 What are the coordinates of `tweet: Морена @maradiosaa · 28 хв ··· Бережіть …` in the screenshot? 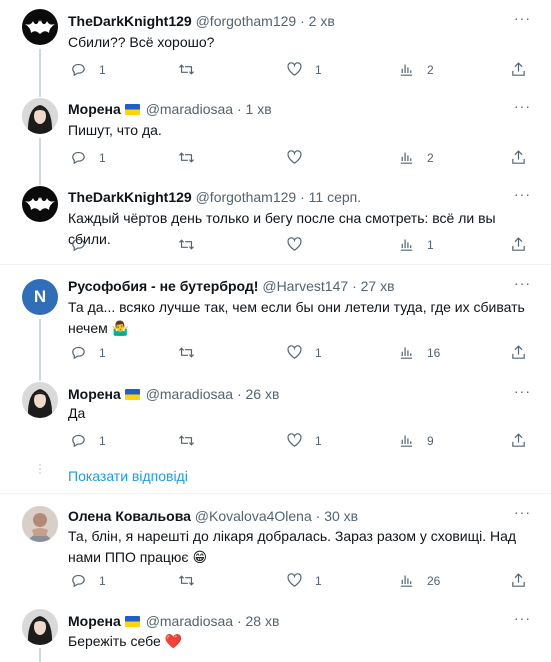 It's located at (275, 632).